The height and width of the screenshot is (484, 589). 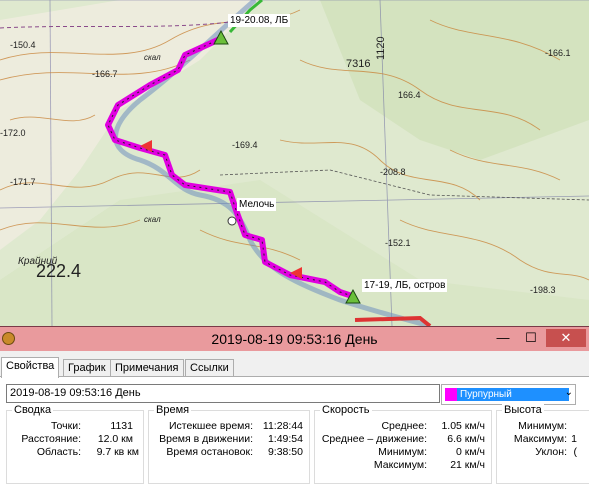 What do you see at coordinates (568, 392) in the screenshot?
I see `chevron-down-icon: ⌄` at bounding box center [568, 392].